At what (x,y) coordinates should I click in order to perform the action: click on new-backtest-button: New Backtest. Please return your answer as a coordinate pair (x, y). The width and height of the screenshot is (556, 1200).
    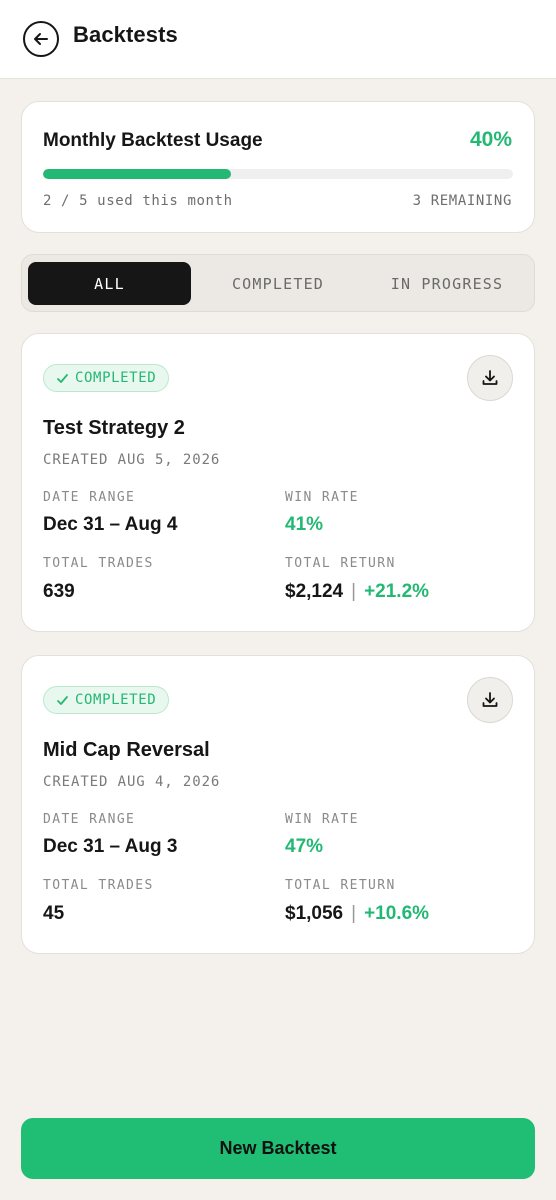
    Looking at the image, I should click on (278, 1148).